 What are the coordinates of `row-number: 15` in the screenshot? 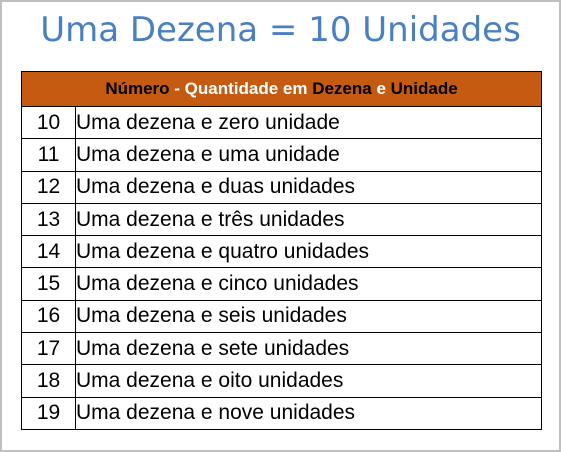 It's located at (48, 284).